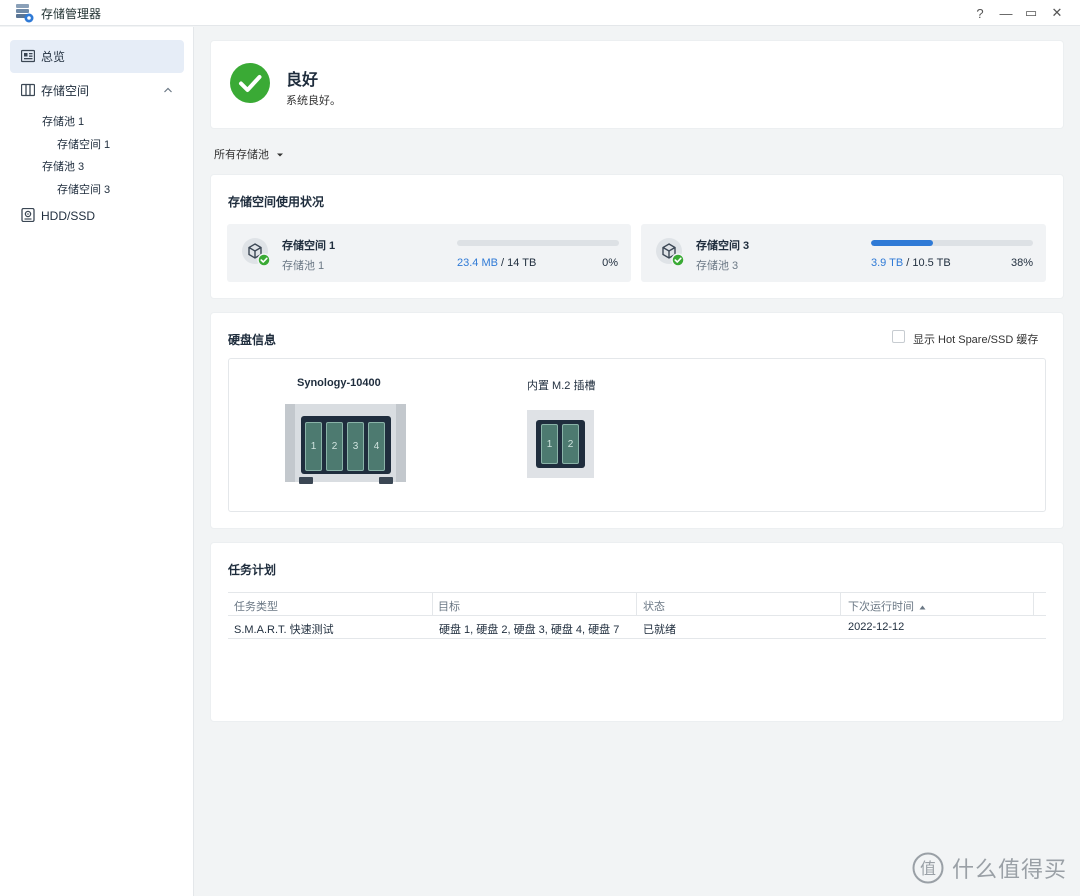  I want to click on watermark: 值 什么值得买, so click(989, 868).